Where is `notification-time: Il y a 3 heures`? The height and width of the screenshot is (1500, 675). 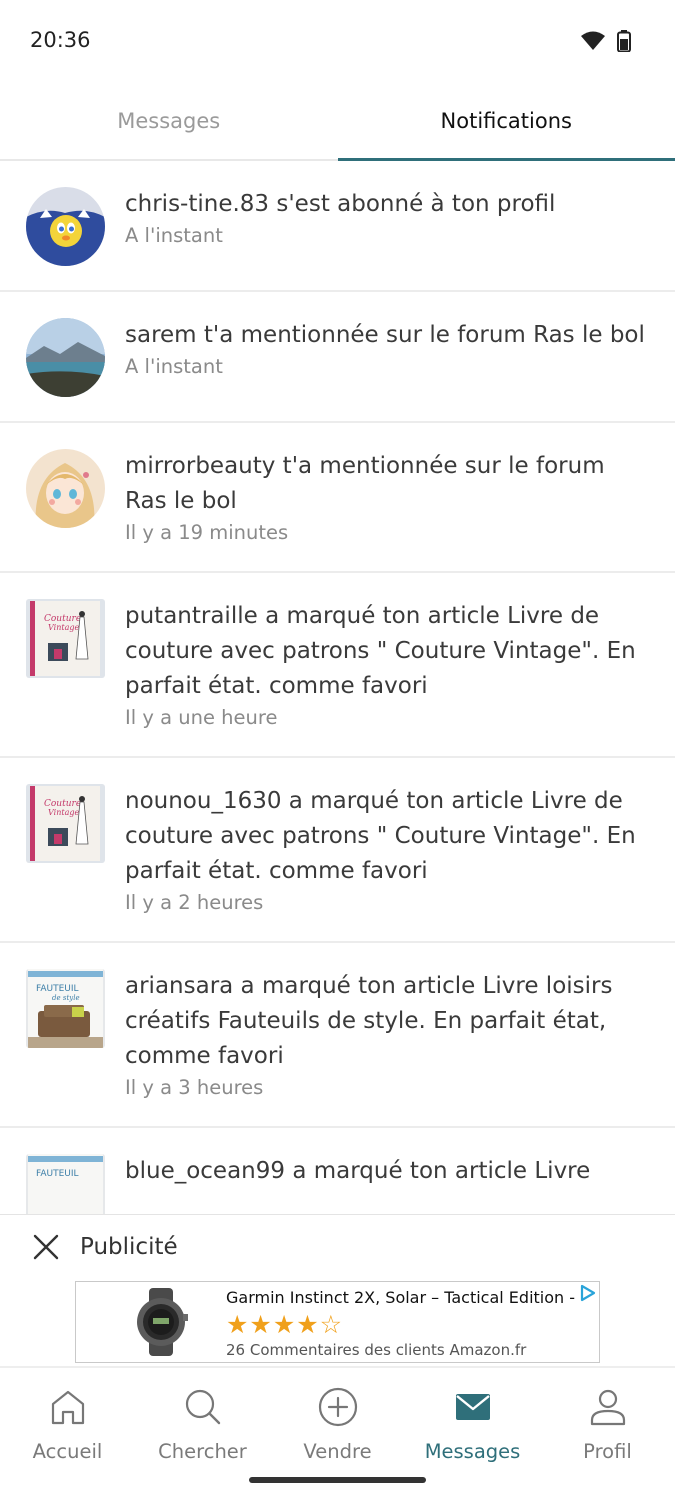 notification-time: Il y a 3 heures is located at coordinates (194, 1087).